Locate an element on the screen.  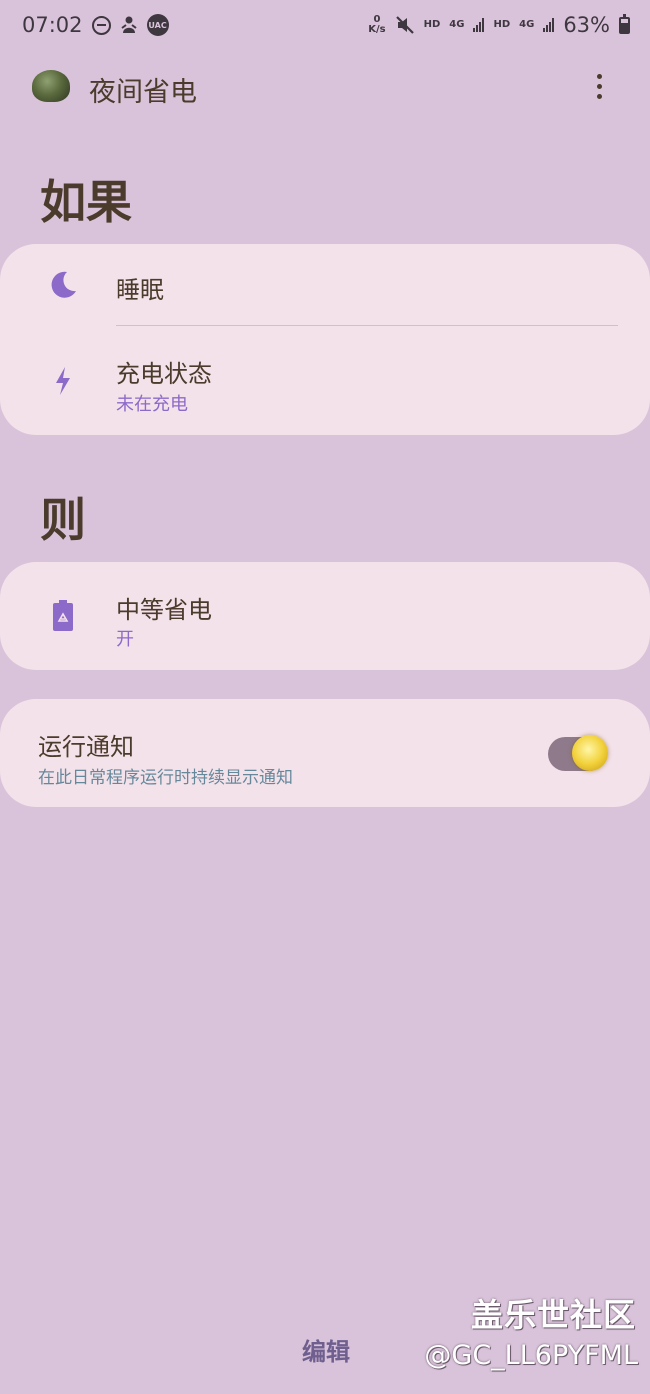
hd-indicator-1: HD is located at coordinates (432, 24).